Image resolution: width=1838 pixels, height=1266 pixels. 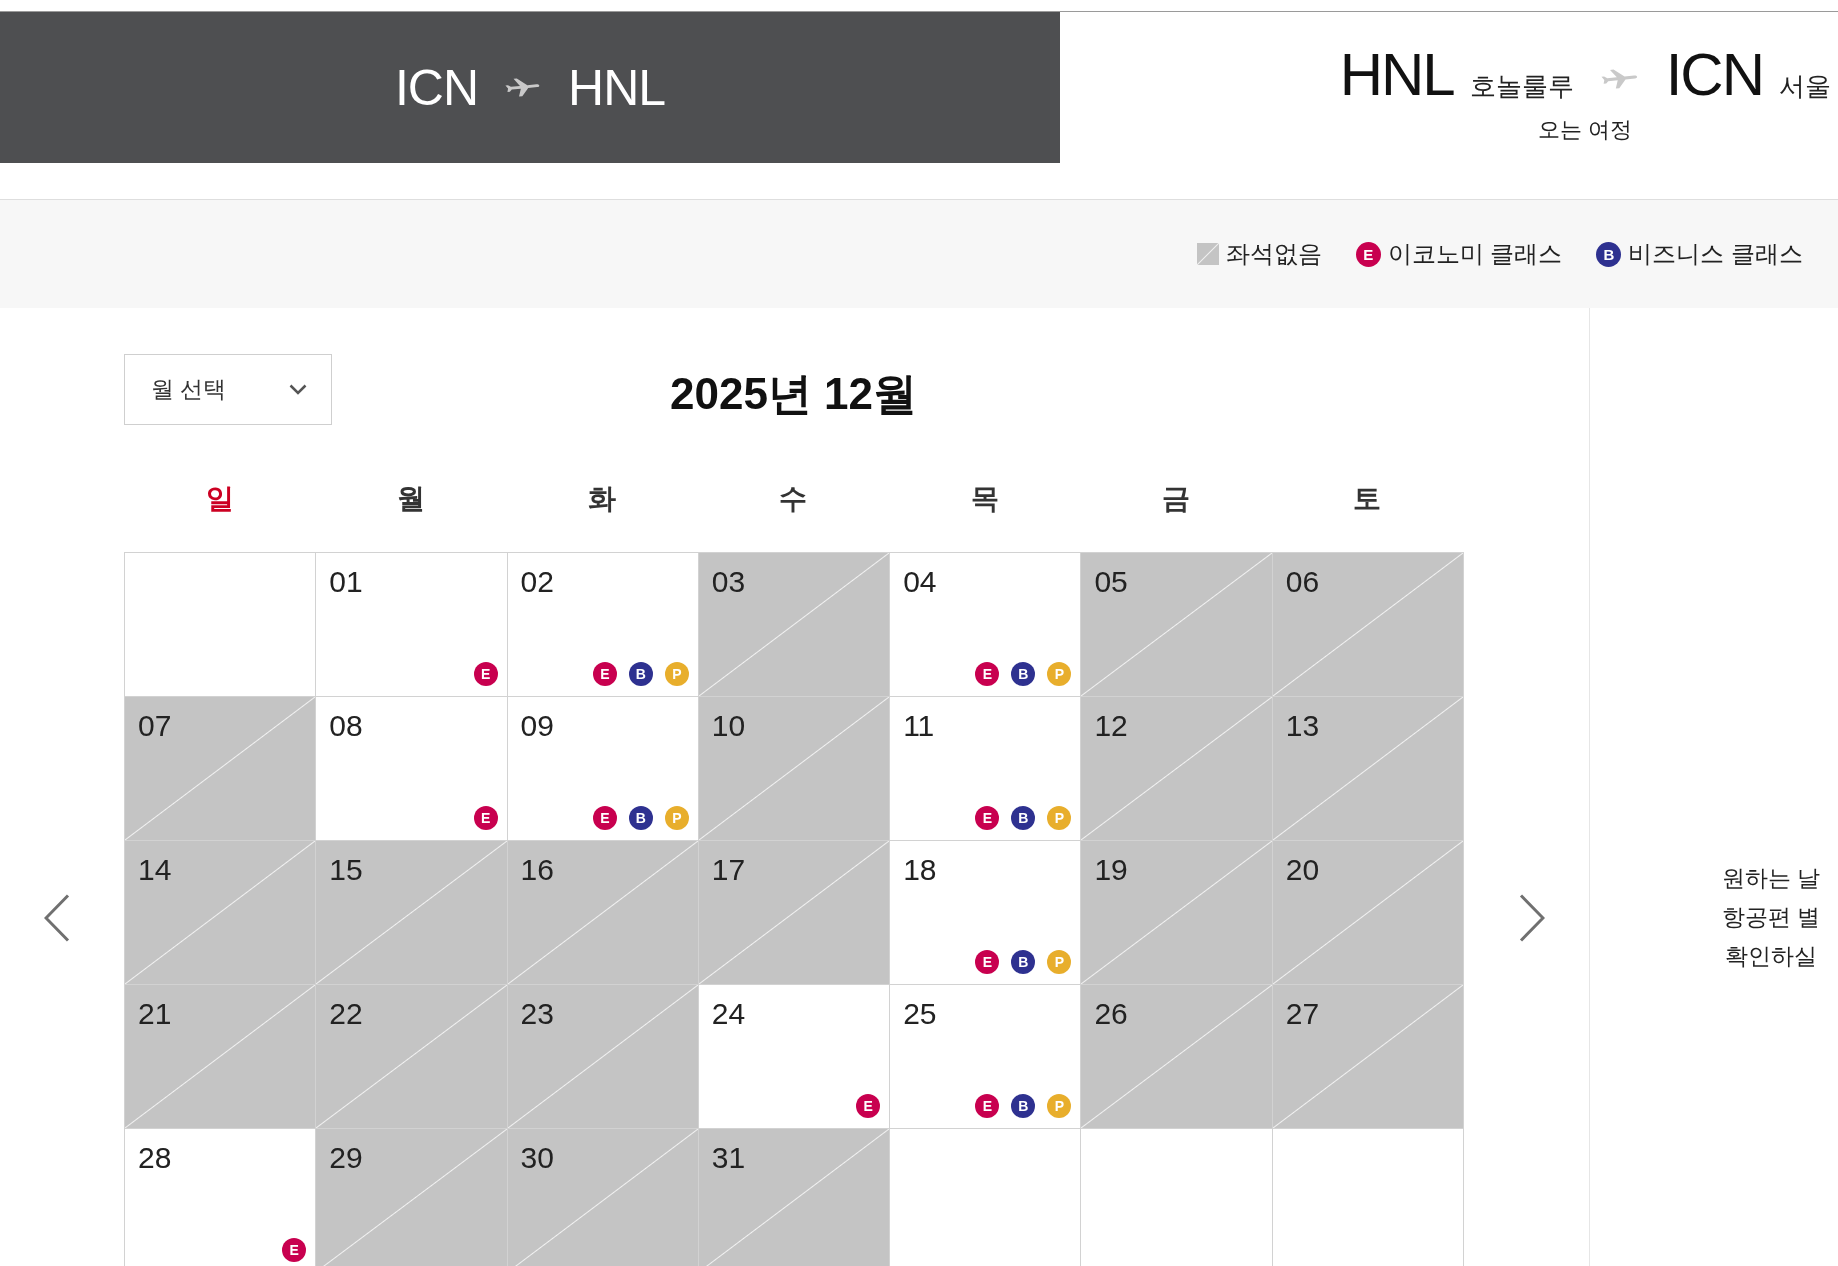 What do you see at coordinates (537, 870) in the screenshot?
I see `day-number: 16` at bounding box center [537, 870].